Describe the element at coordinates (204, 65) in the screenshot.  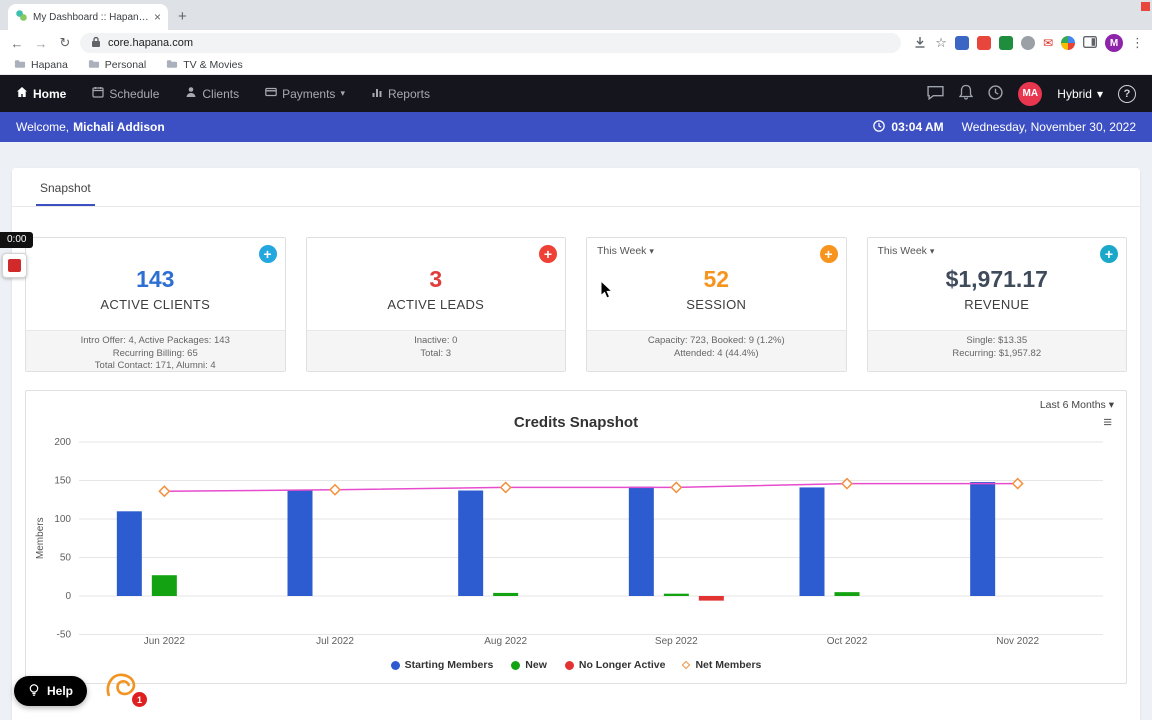
I see `bookmark-folder-tv-movies: TV & Movies` at that location.